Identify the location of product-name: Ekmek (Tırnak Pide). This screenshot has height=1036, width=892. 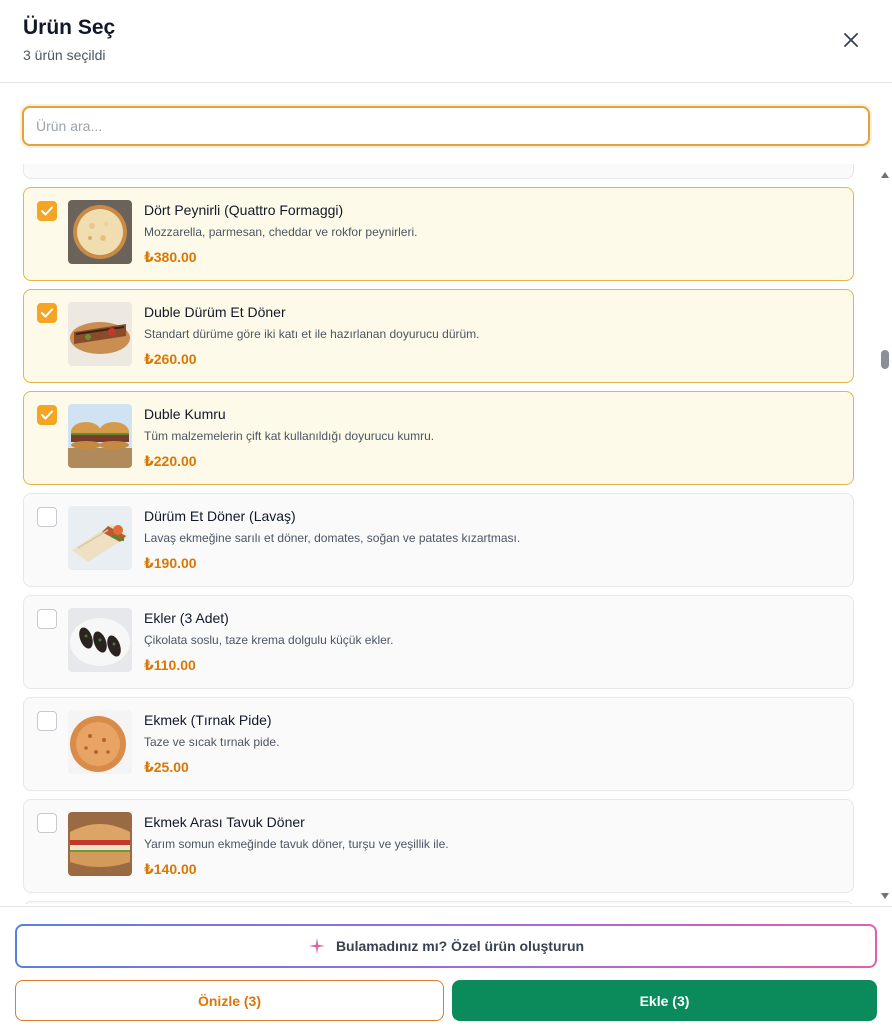
(208, 720).